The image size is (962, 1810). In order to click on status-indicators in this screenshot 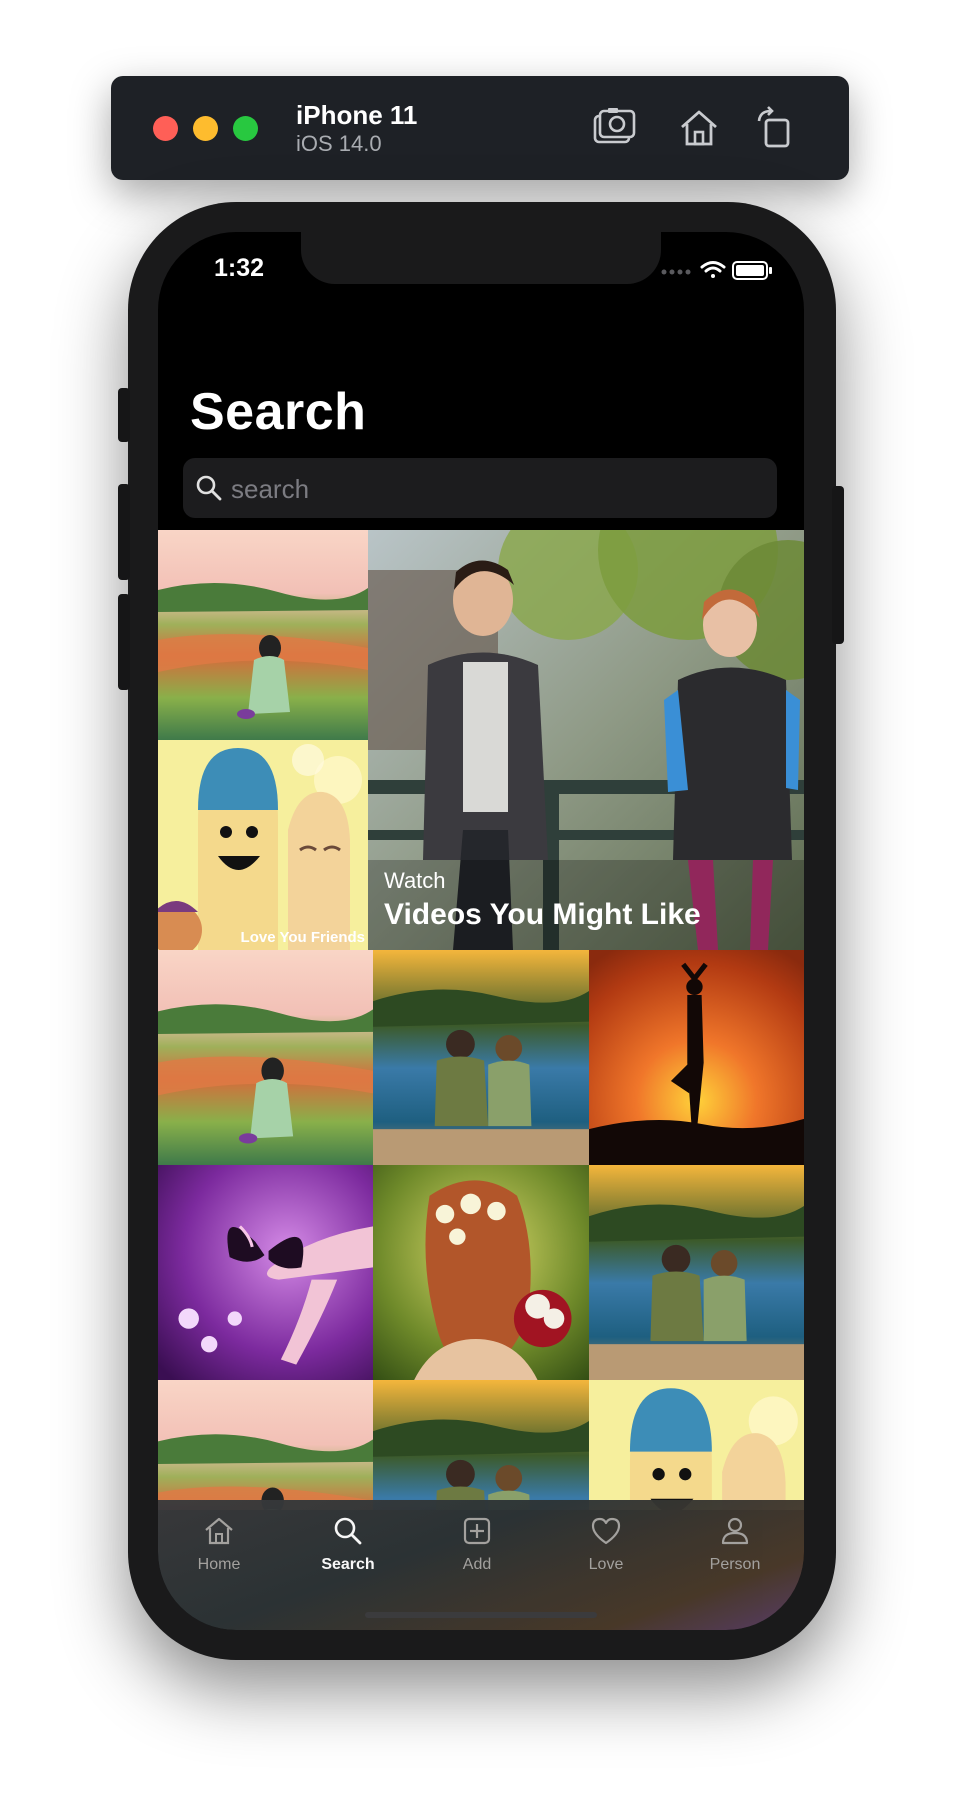, I will do `click(718, 270)`.